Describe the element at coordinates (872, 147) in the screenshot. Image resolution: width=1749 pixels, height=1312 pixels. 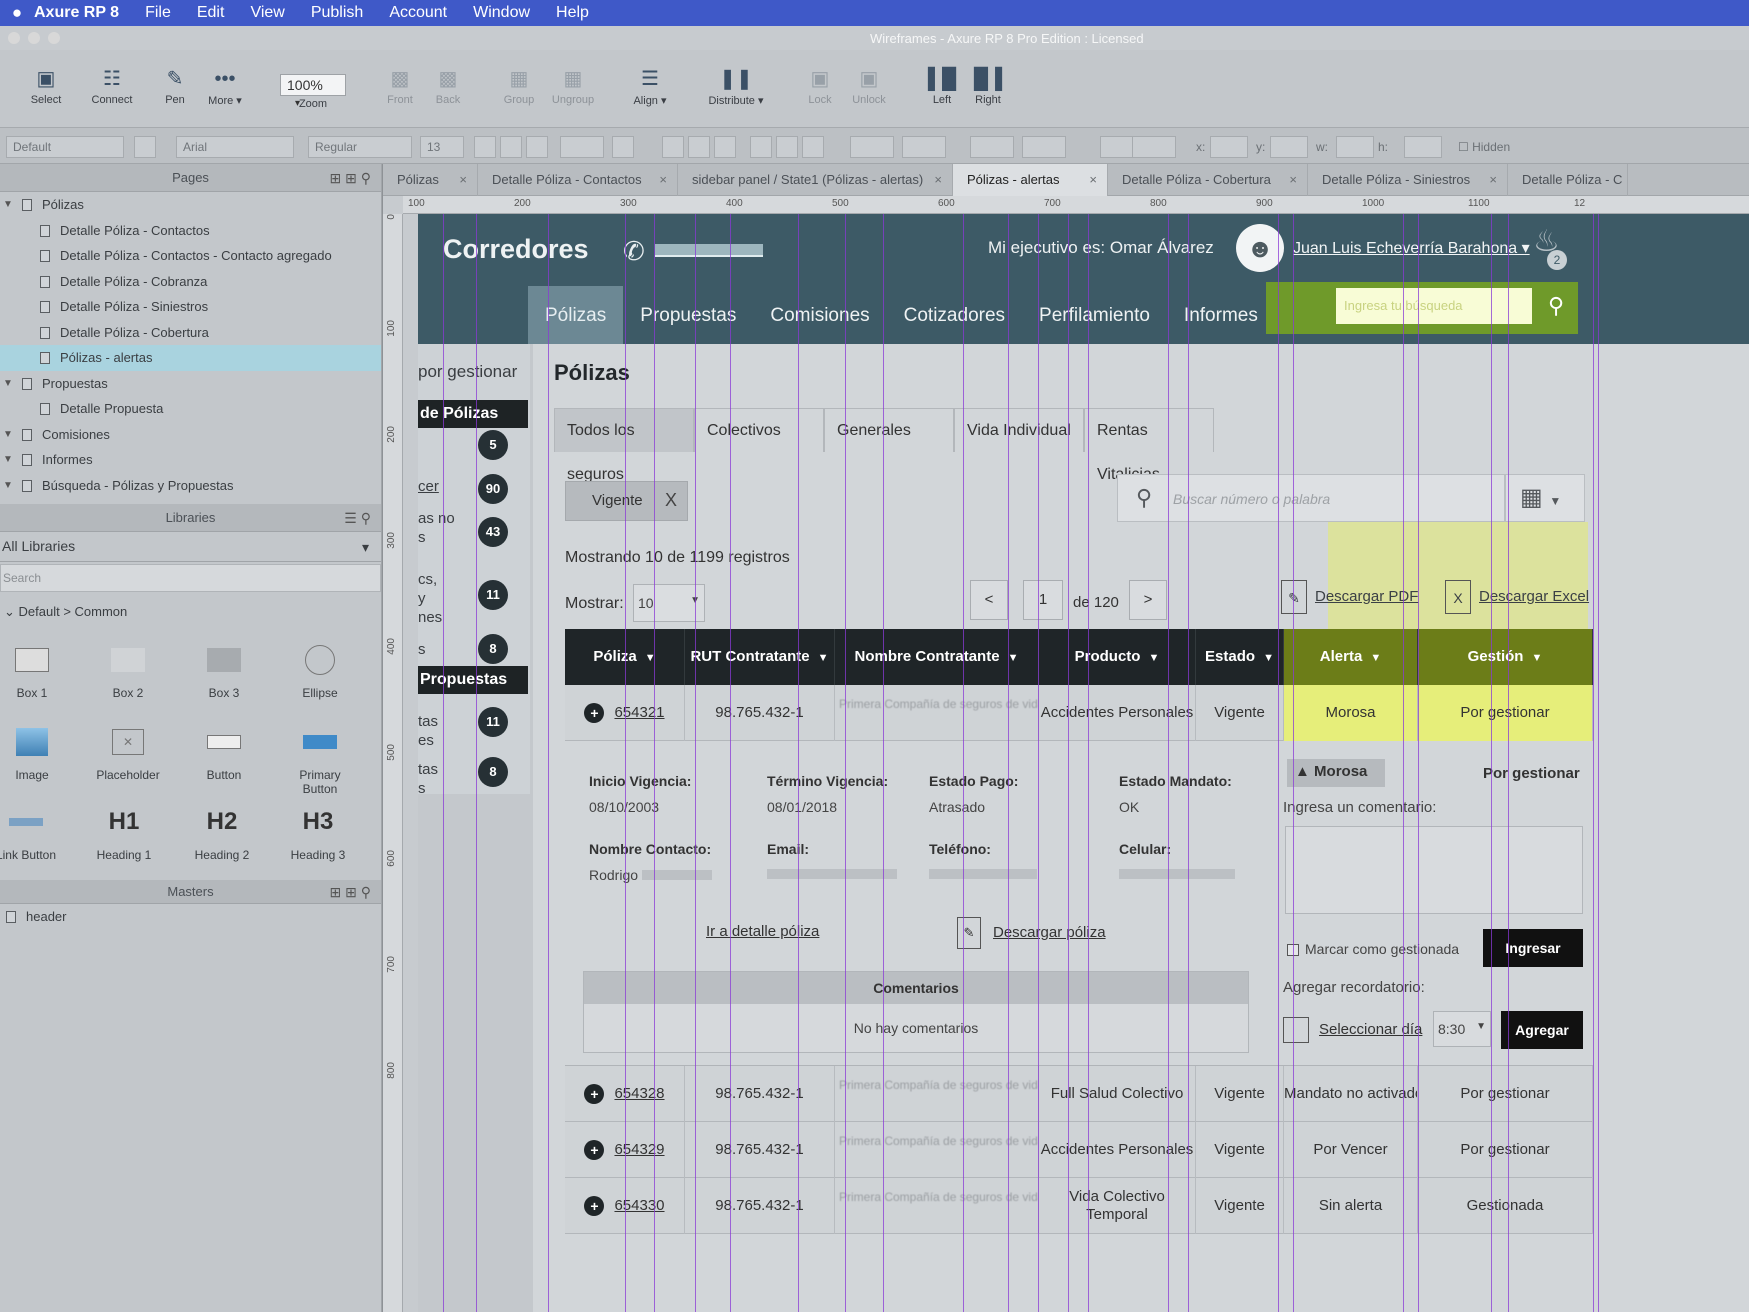
I see `fill-color-button` at that location.